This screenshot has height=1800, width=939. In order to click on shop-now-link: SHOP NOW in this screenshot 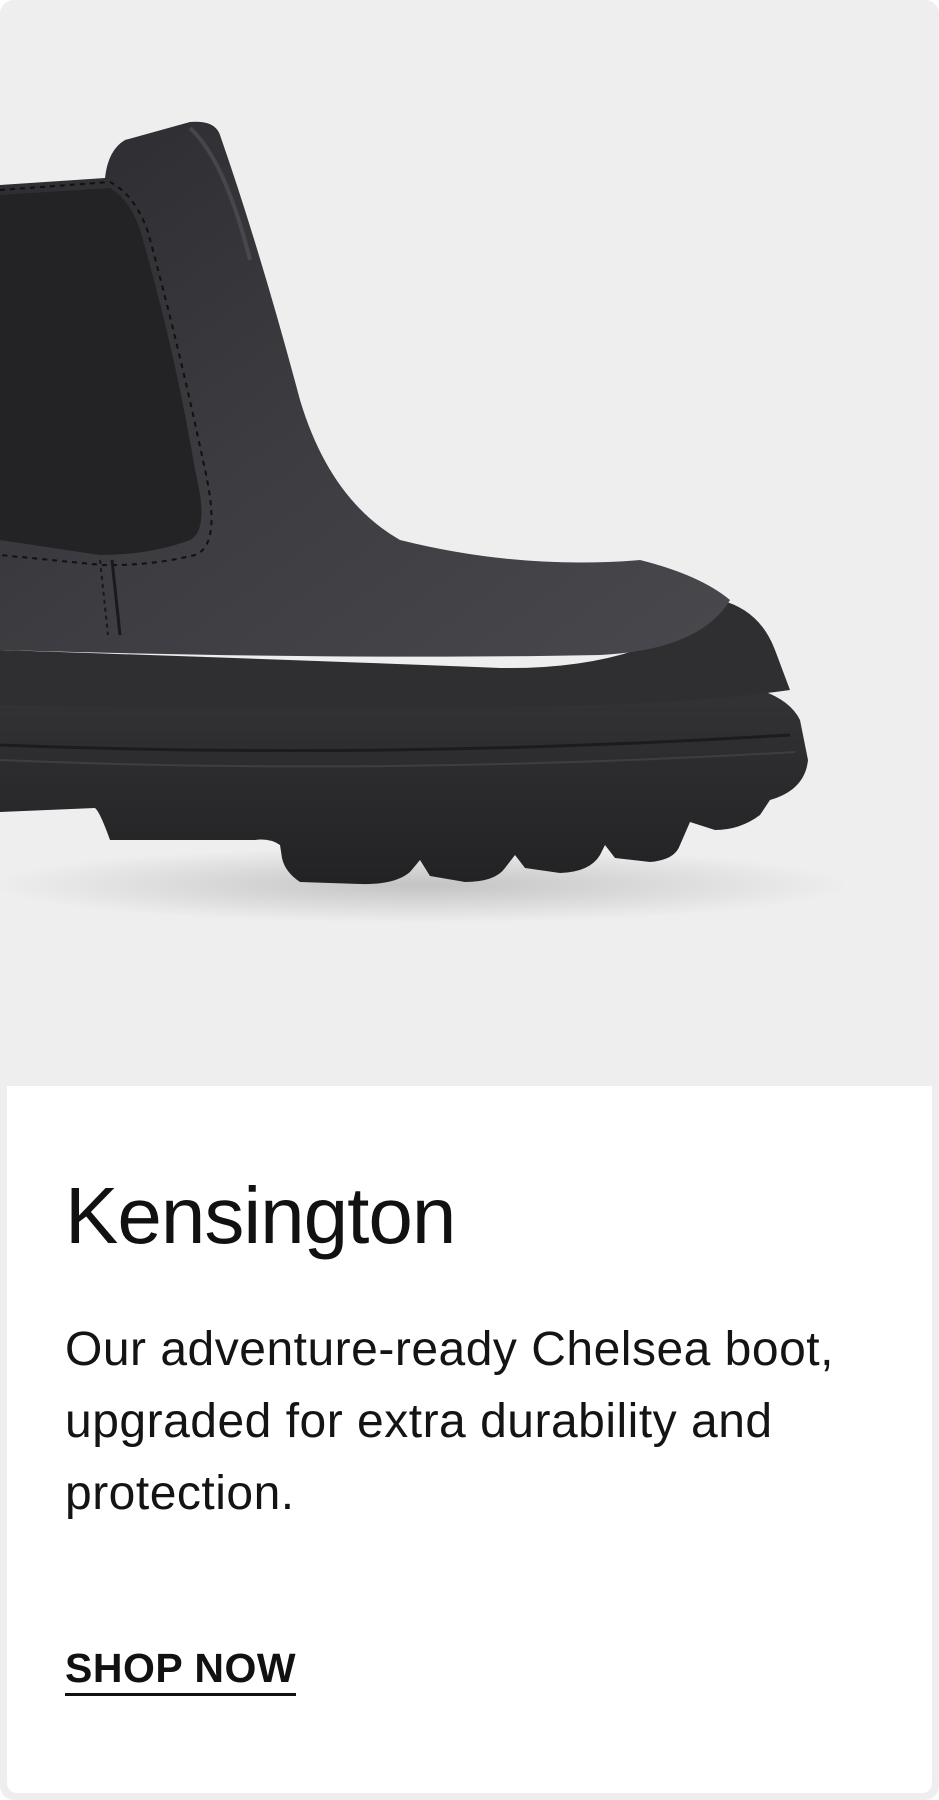, I will do `click(181, 1671)`.